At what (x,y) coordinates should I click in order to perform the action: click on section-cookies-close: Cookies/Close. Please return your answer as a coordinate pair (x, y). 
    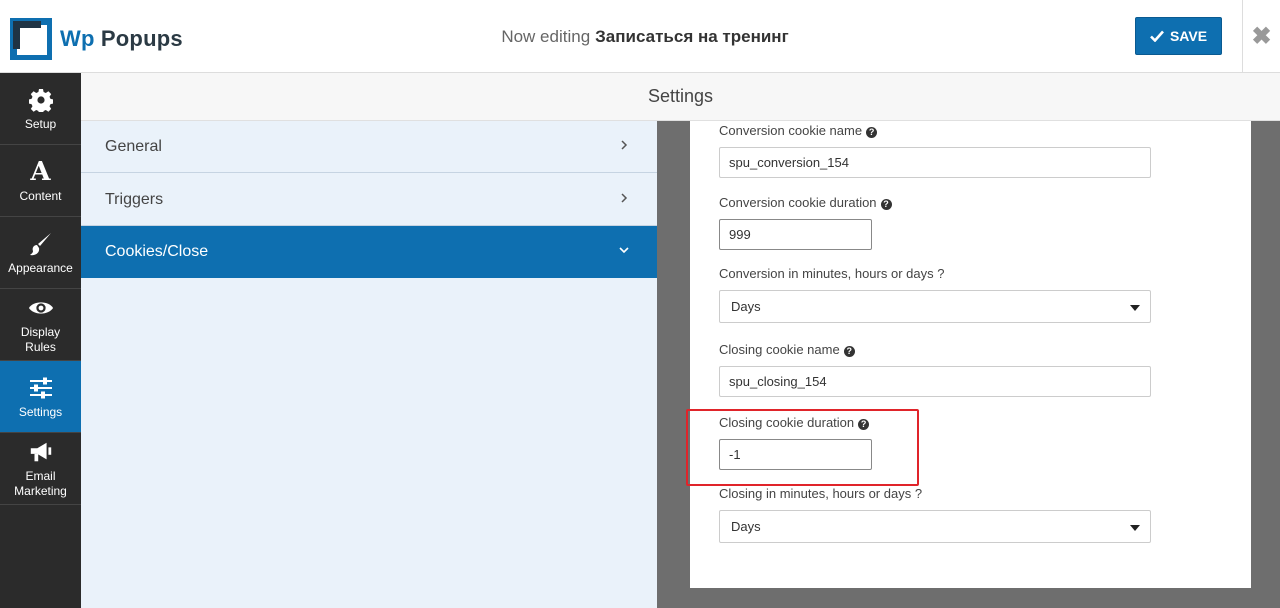
    Looking at the image, I should click on (369, 252).